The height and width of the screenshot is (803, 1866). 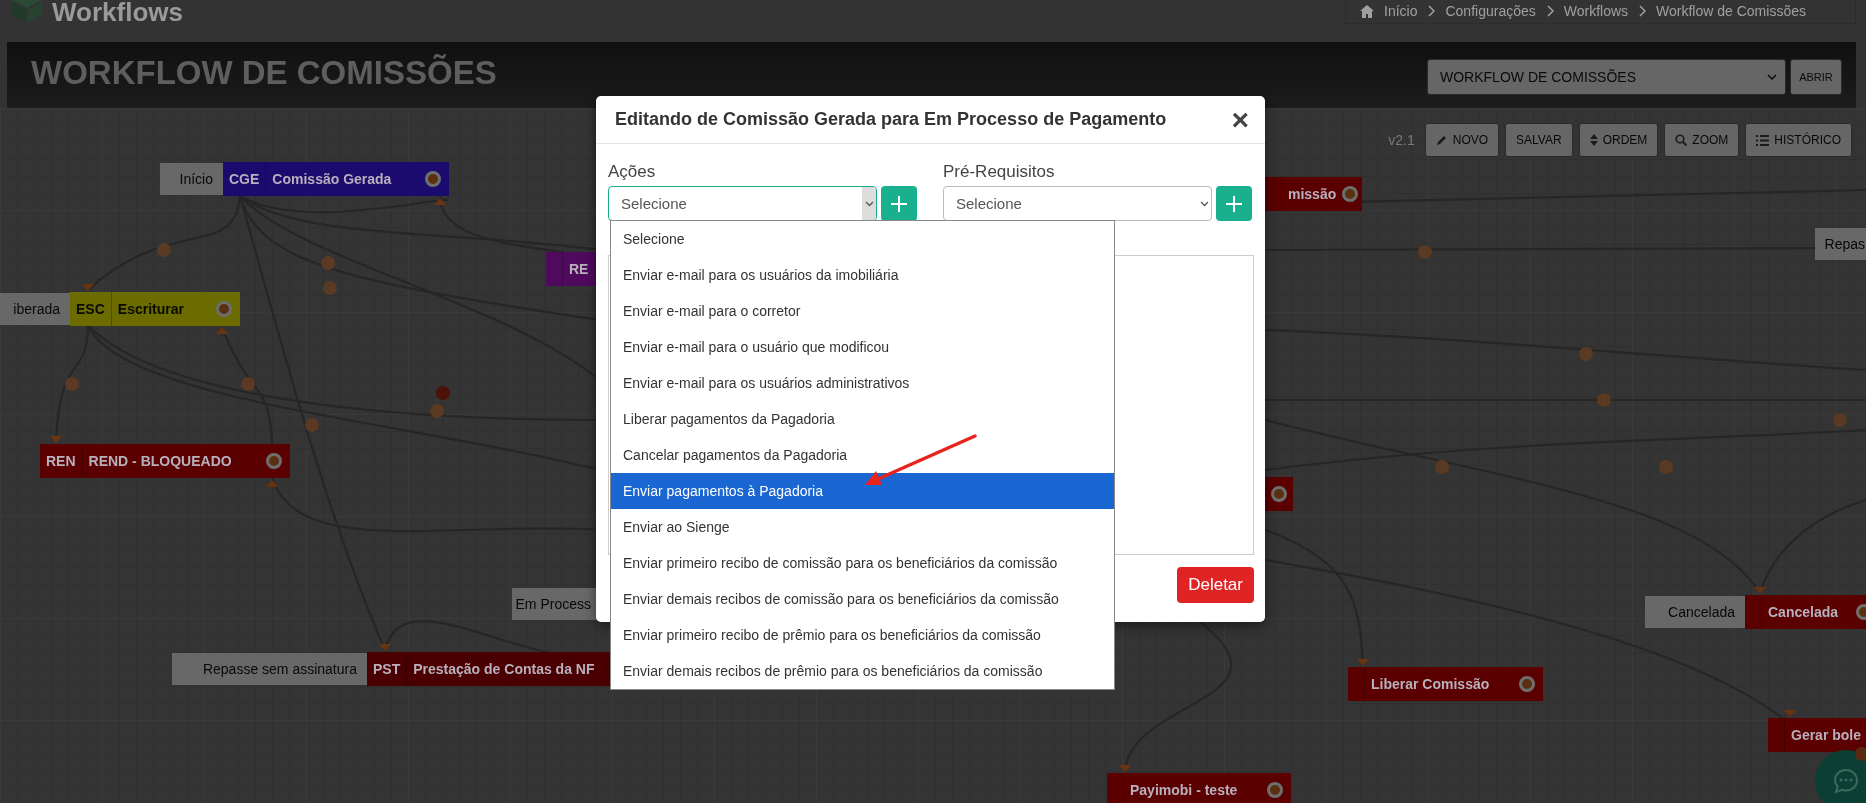 What do you see at coordinates (150, 309) in the screenshot?
I see `node-title: Escriturar` at bounding box center [150, 309].